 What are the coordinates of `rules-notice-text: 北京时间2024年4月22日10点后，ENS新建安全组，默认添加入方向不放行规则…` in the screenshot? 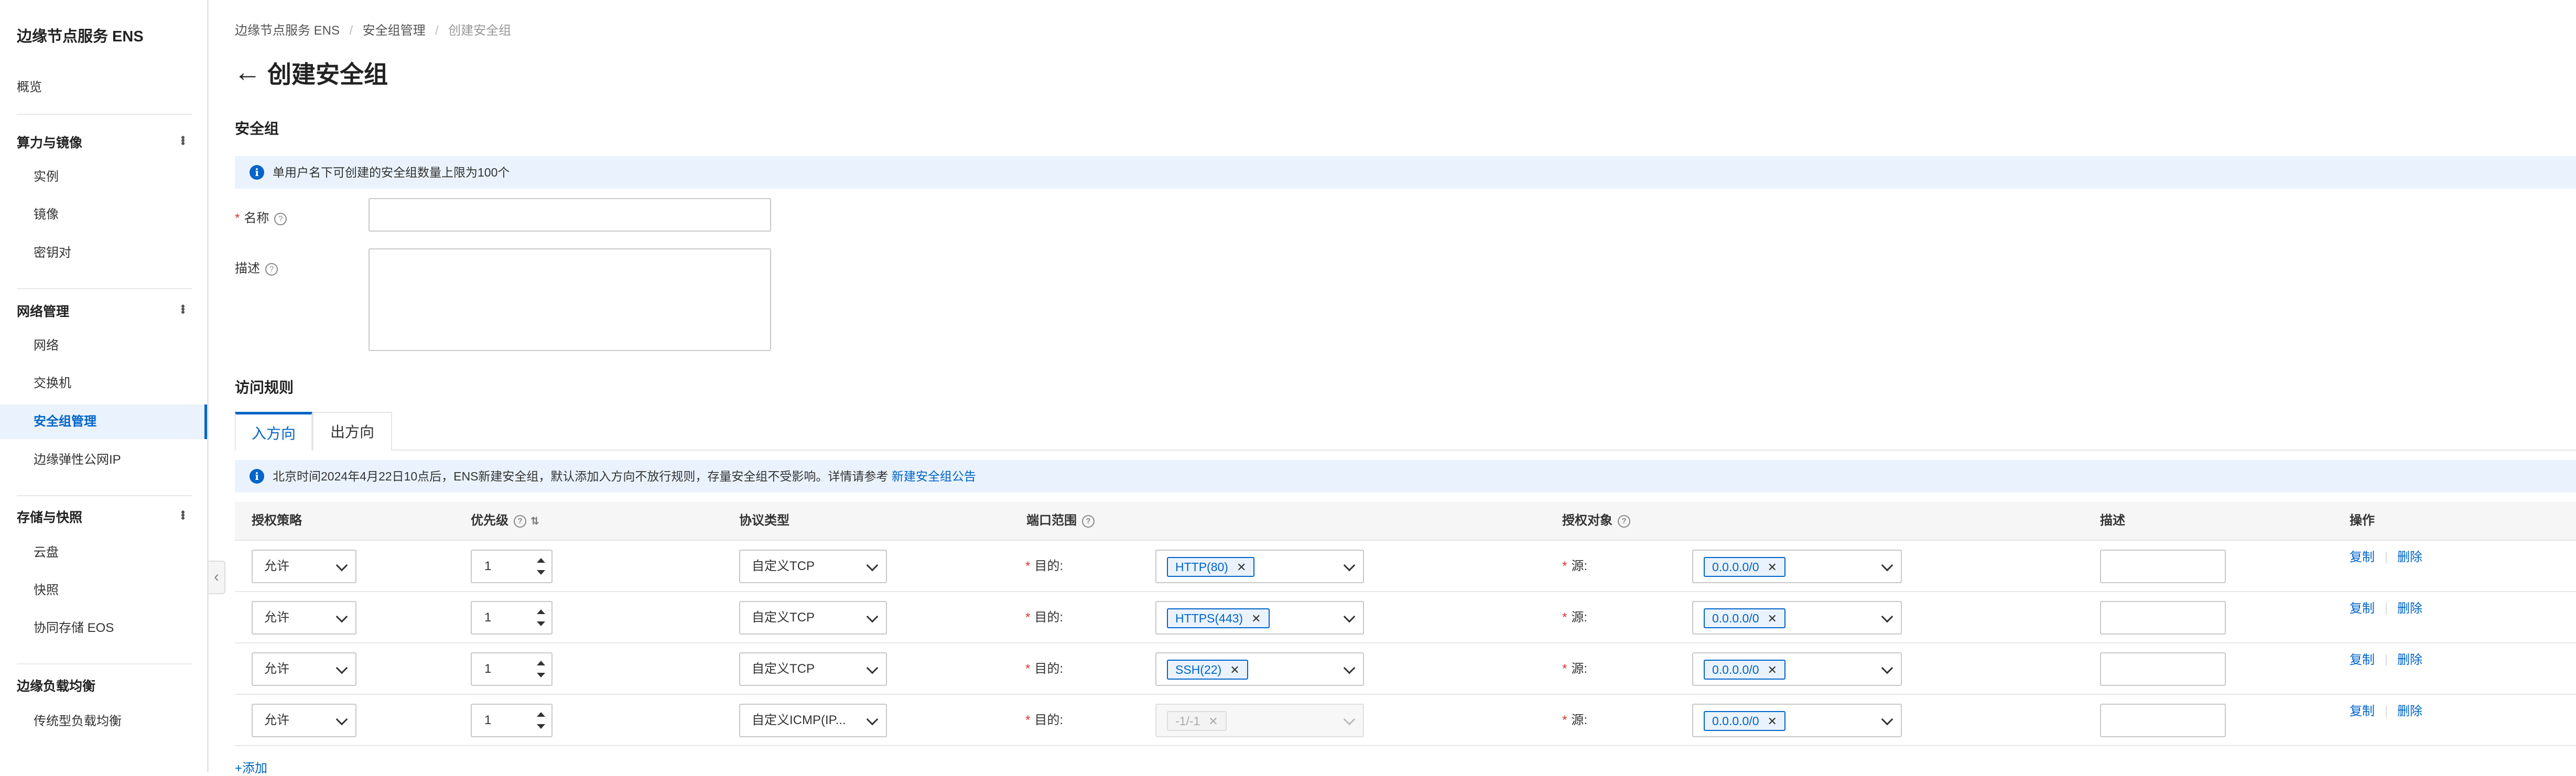 It's located at (581, 476).